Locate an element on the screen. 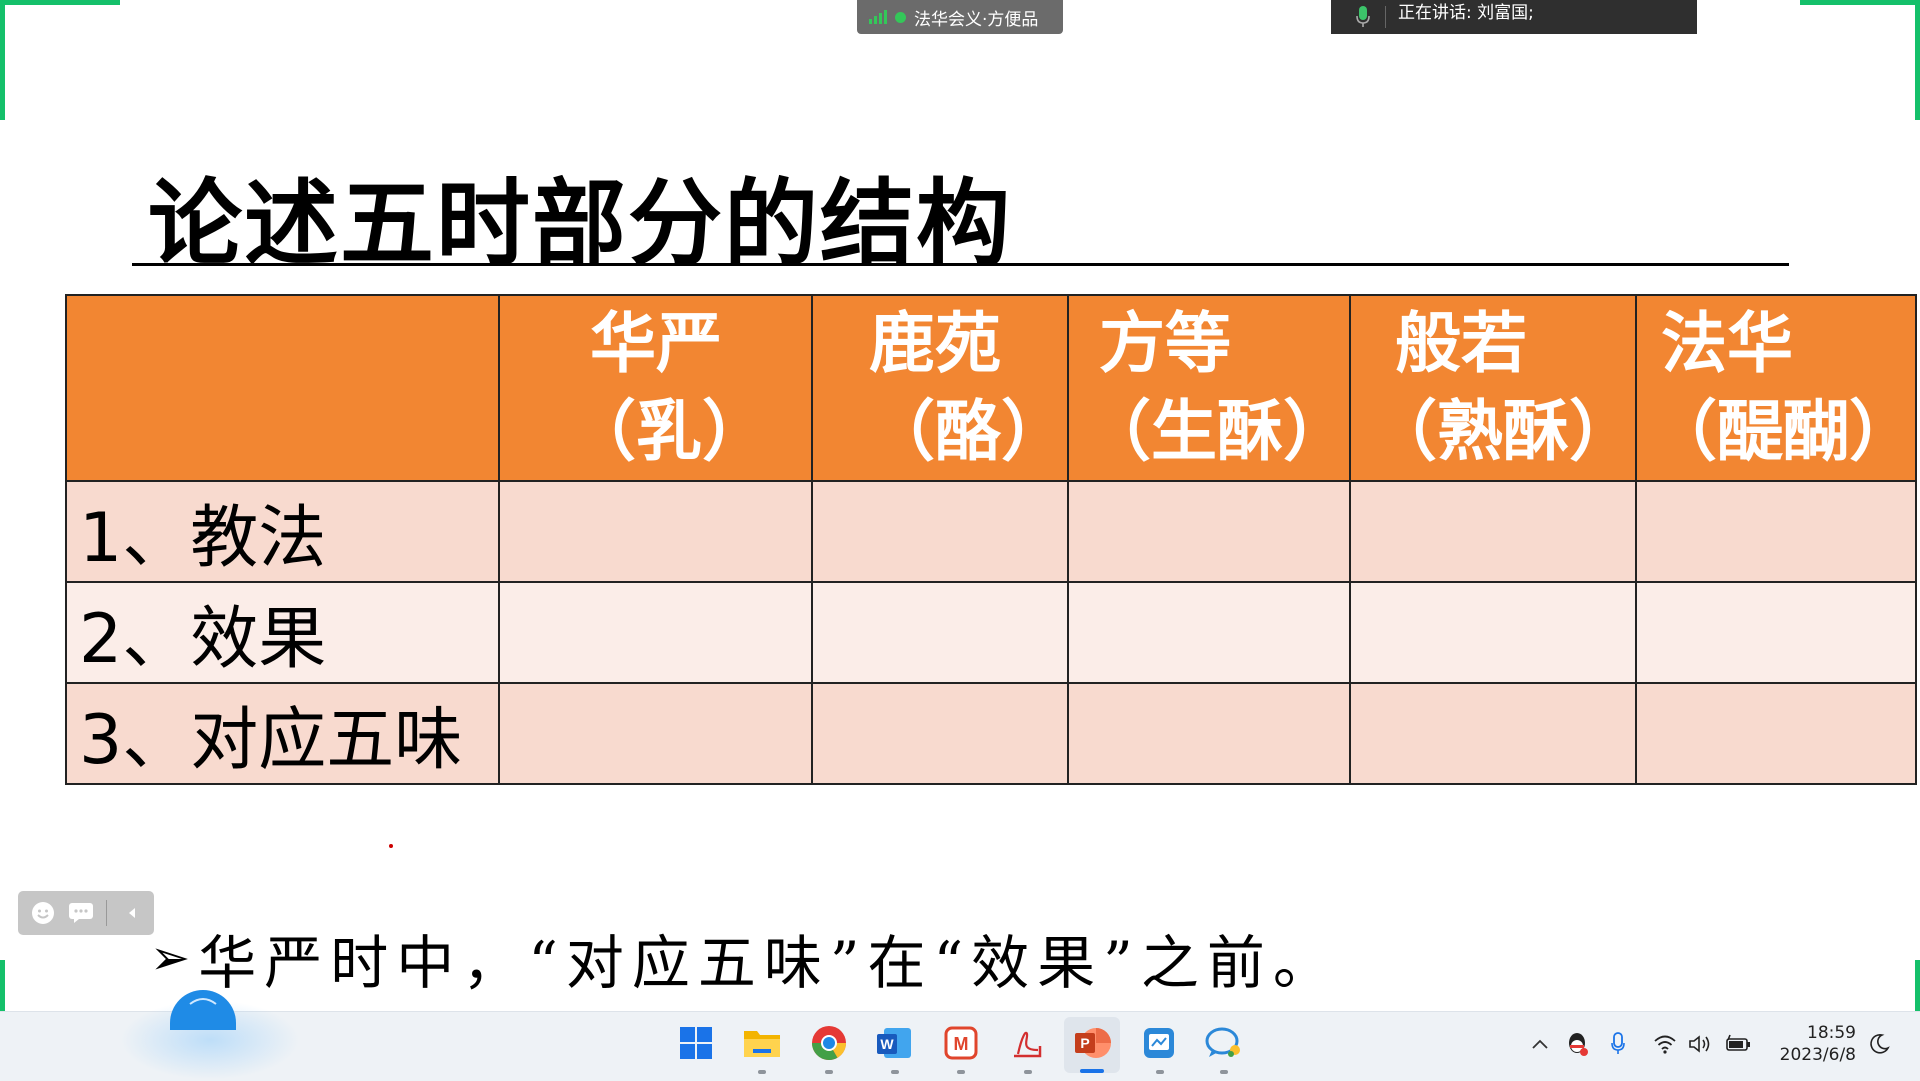 The width and height of the screenshot is (1920, 1081). chat-bubble-icon is located at coordinates (81, 913).